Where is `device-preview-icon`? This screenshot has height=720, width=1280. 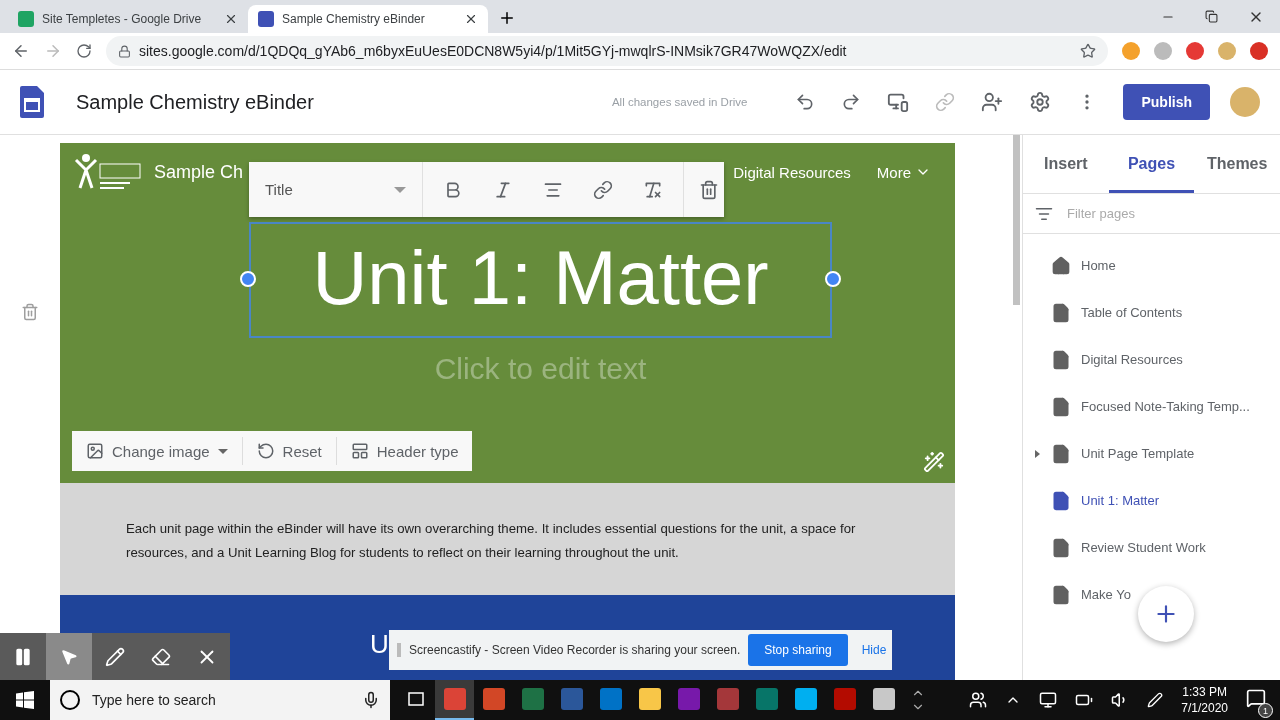 device-preview-icon is located at coordinates (898, 102).